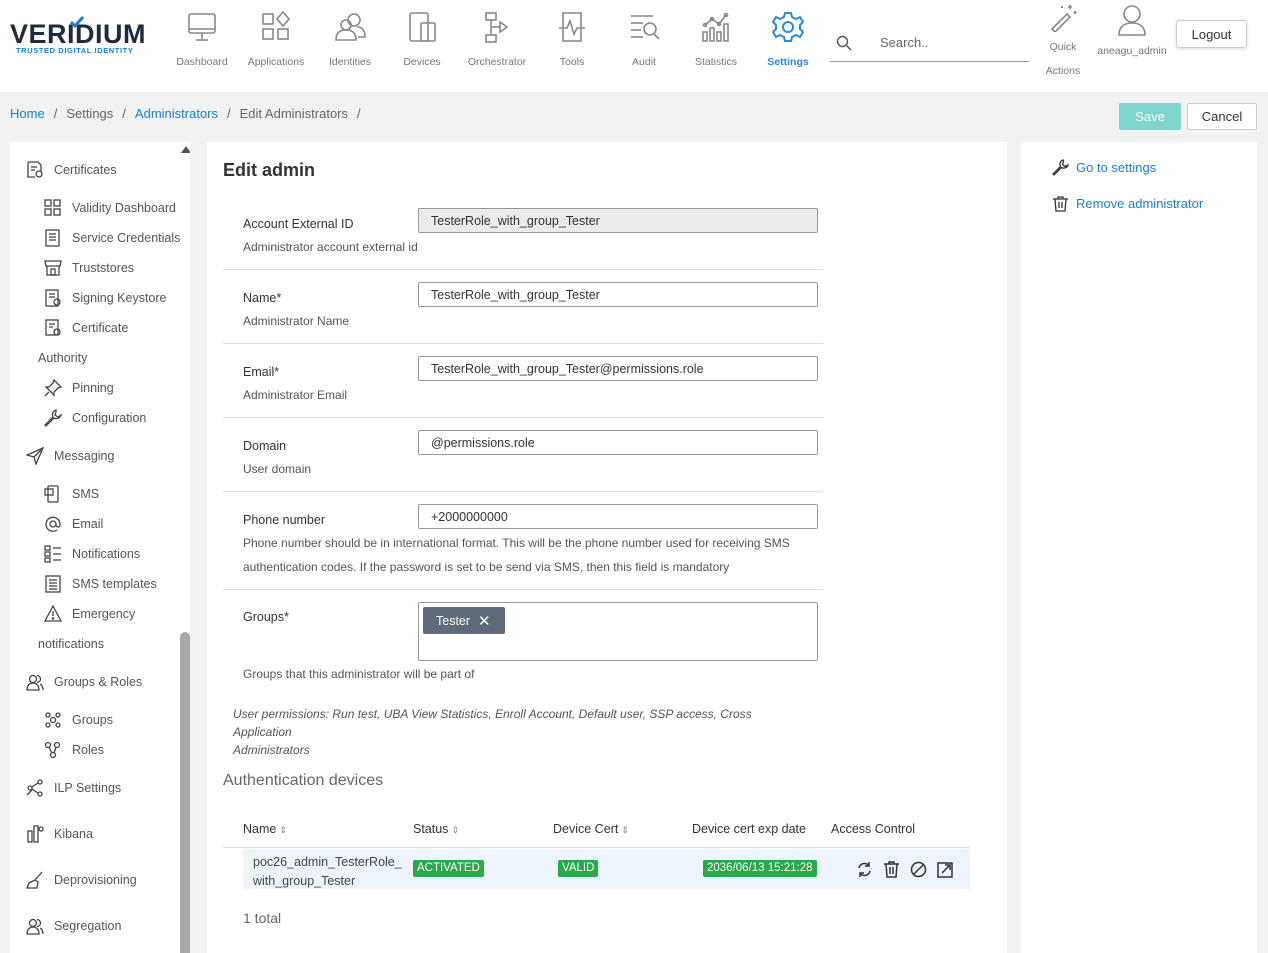 This screenshot has width=1268, height=953. Describe the element at coordinates (296, 321) in the screenshot. I see `field-help: Administrator Name` at that location.